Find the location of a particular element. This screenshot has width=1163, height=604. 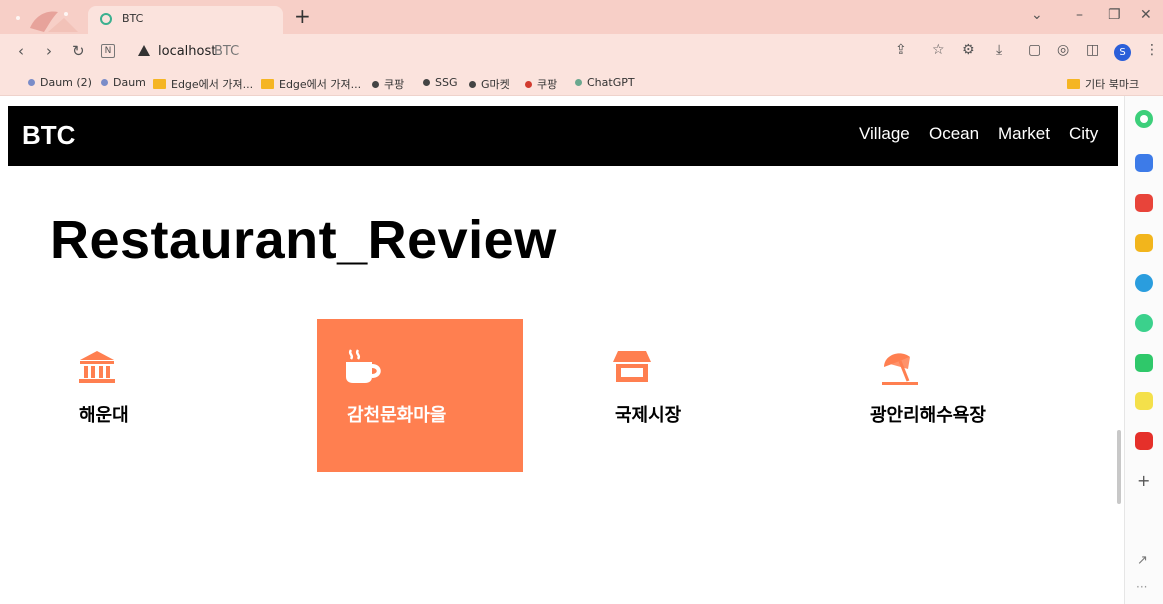

profile-avatar: S is located at coordinates (1122, 52).